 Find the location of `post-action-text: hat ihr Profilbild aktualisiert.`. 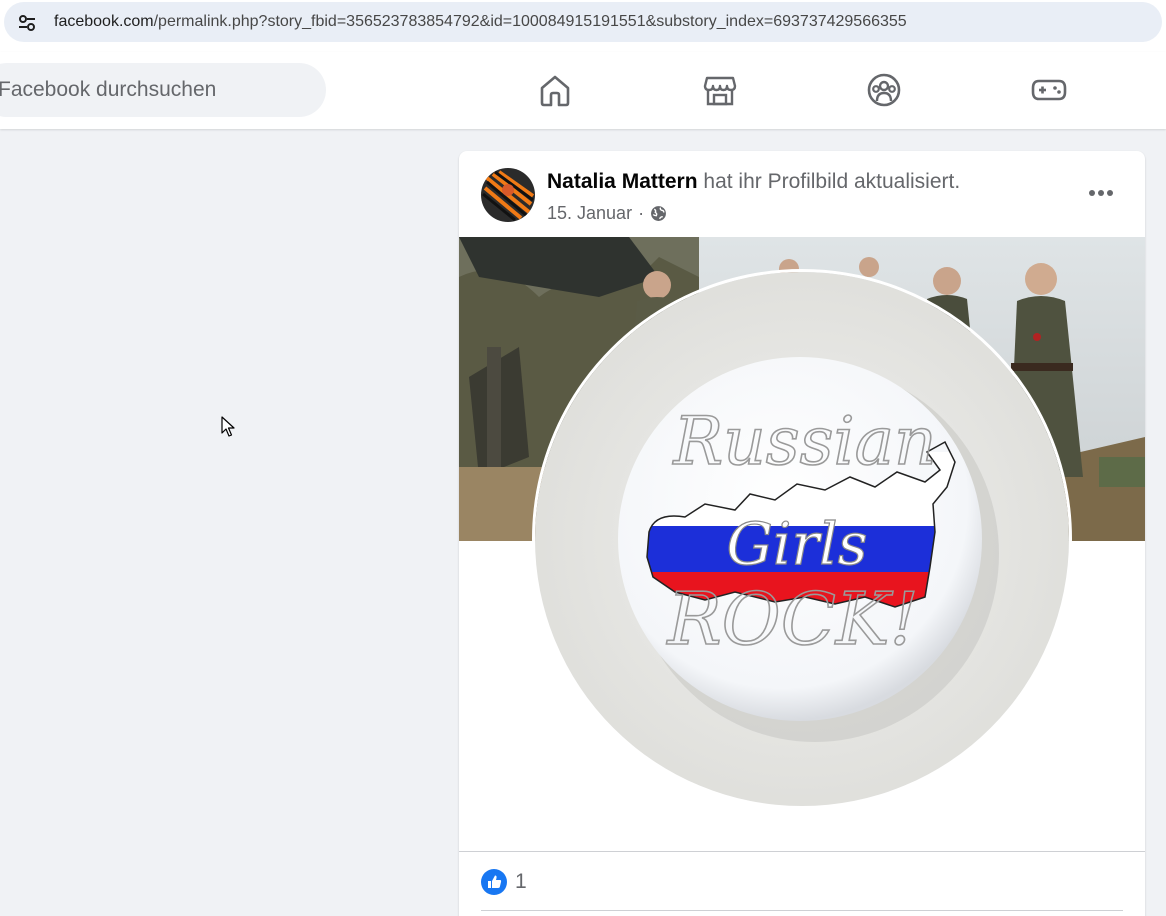

post-action-text: hat ihr Profilbild aktualisiert. is located at coordinates (832, 181).